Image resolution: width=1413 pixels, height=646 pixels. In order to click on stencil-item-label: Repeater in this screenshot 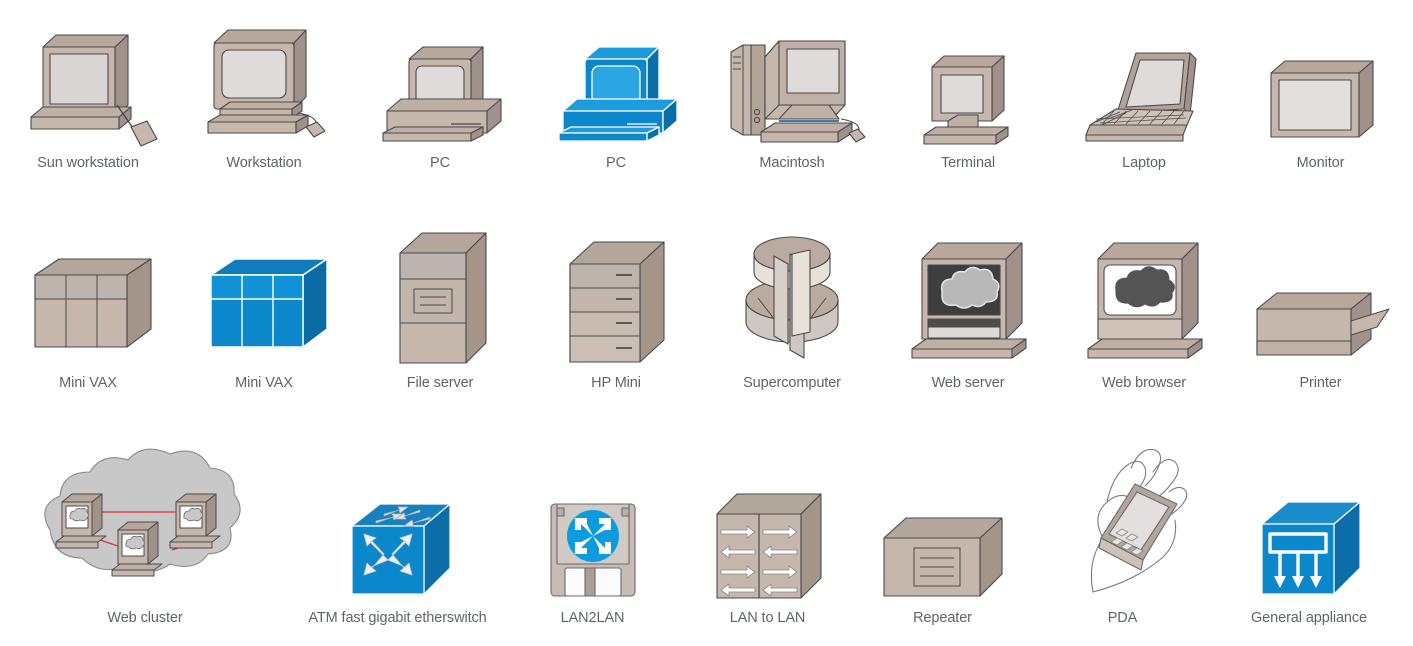, I will do `click(942, 617)`.